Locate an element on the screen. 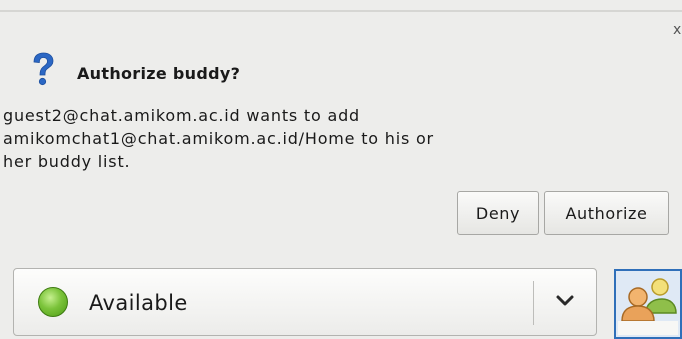 The image size is (682, 339). notification-title: Authorize buddy? is located at coordinates (159, 73).